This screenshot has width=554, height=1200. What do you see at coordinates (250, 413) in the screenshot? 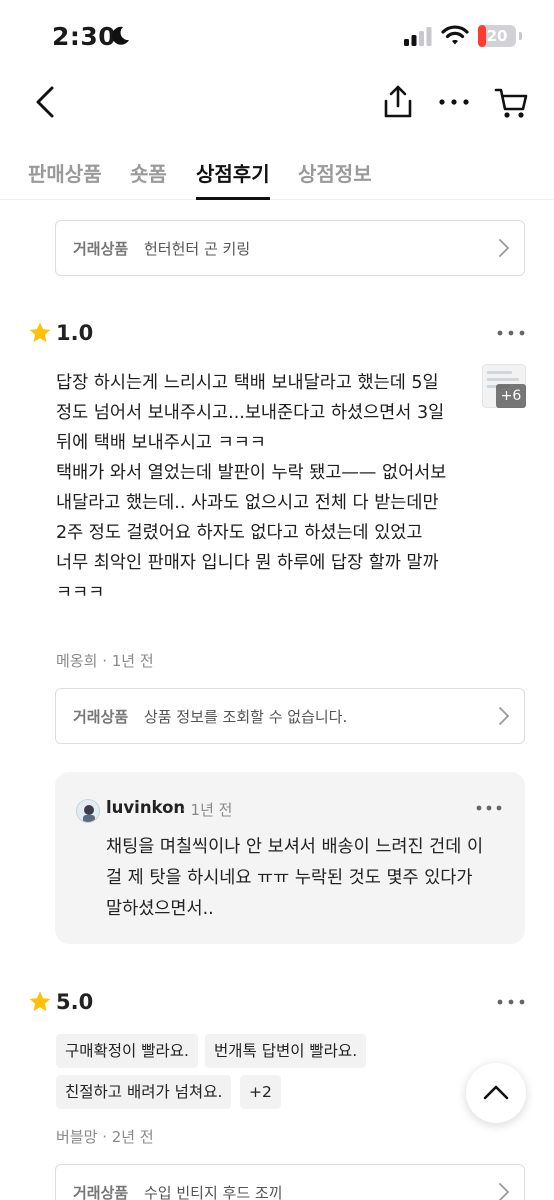
I see `review-text-line: 정도 넘어서 보내주시고...보내준다고 하셨으면서 3일` at bounding box center [250, 413].